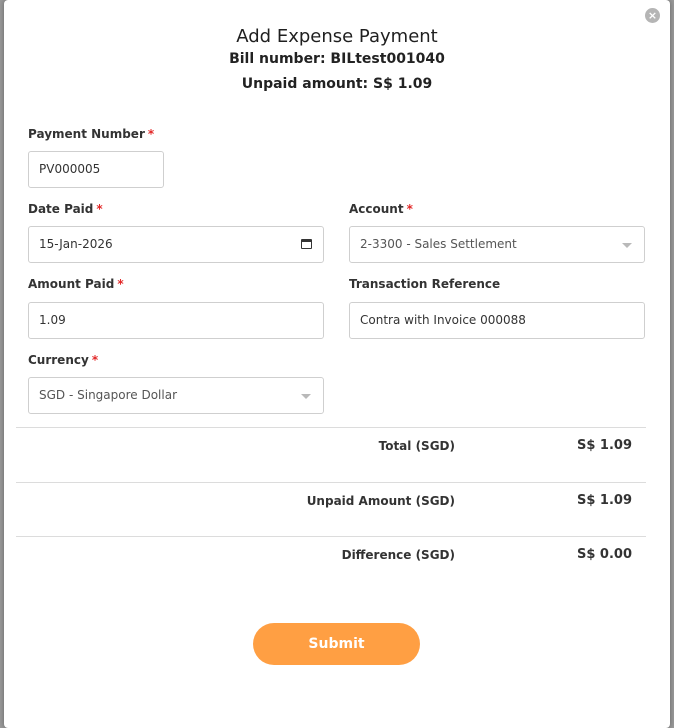 This screenshot has height=728, width=674. What do you see at coordinates (398, 555) in the screenshot?
I see `difference-label: Difference (SGD)` at bounding box center [398, 555].